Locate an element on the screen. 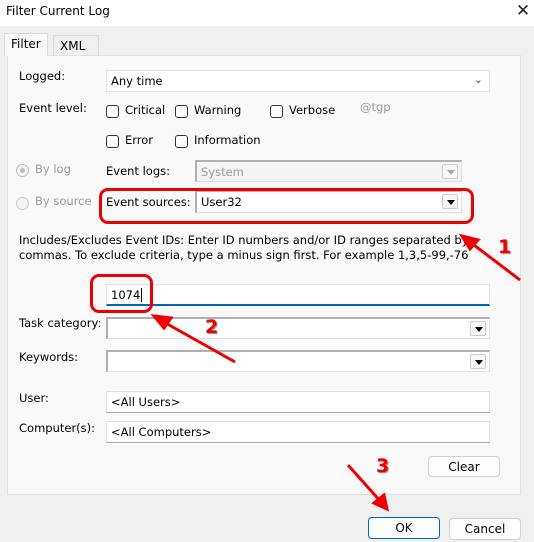 This screenshot has height=542, width=534. annotation-number-3: 3 is located at coordinates (383, 466).